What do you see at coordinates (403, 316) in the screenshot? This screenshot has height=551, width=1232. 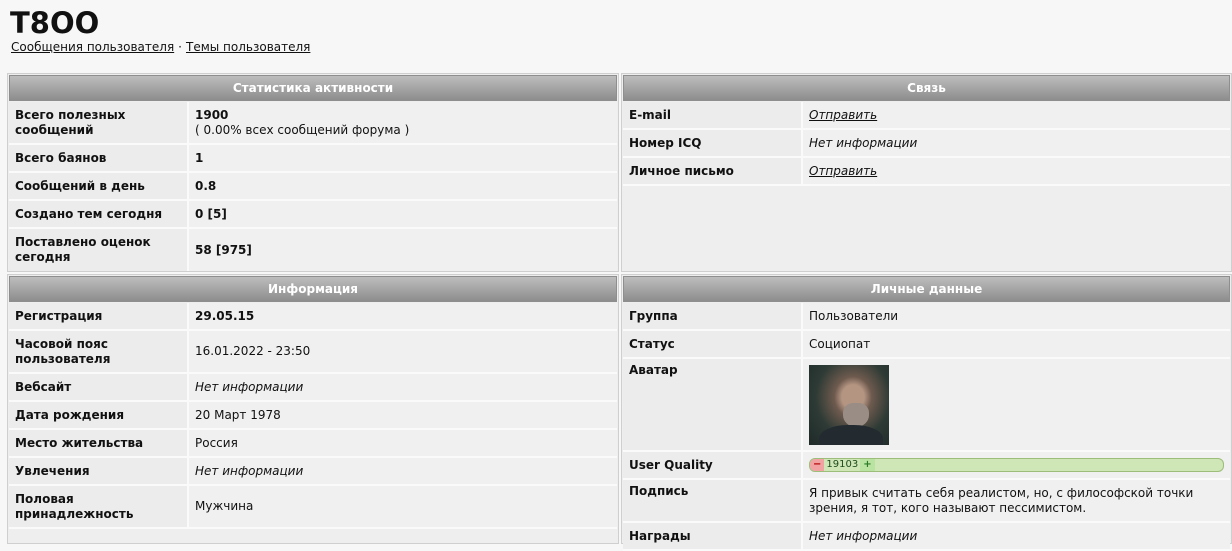 I see `field-value: 29.05.15` at bounding box center [403, 316].